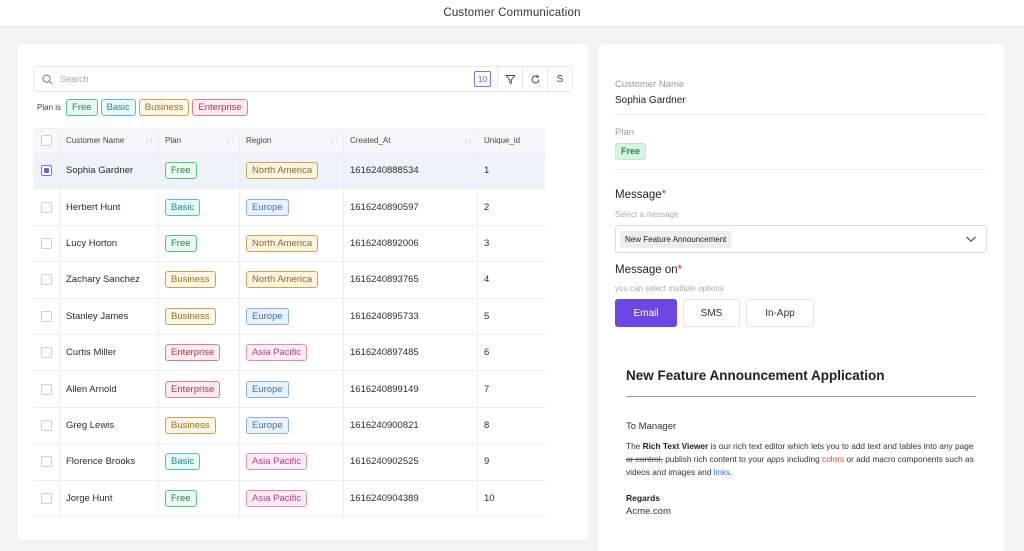 Image resolution: width=1024 pixels, height=551 pixels. I want to click on select-all-checkbox, so click(46, 140).